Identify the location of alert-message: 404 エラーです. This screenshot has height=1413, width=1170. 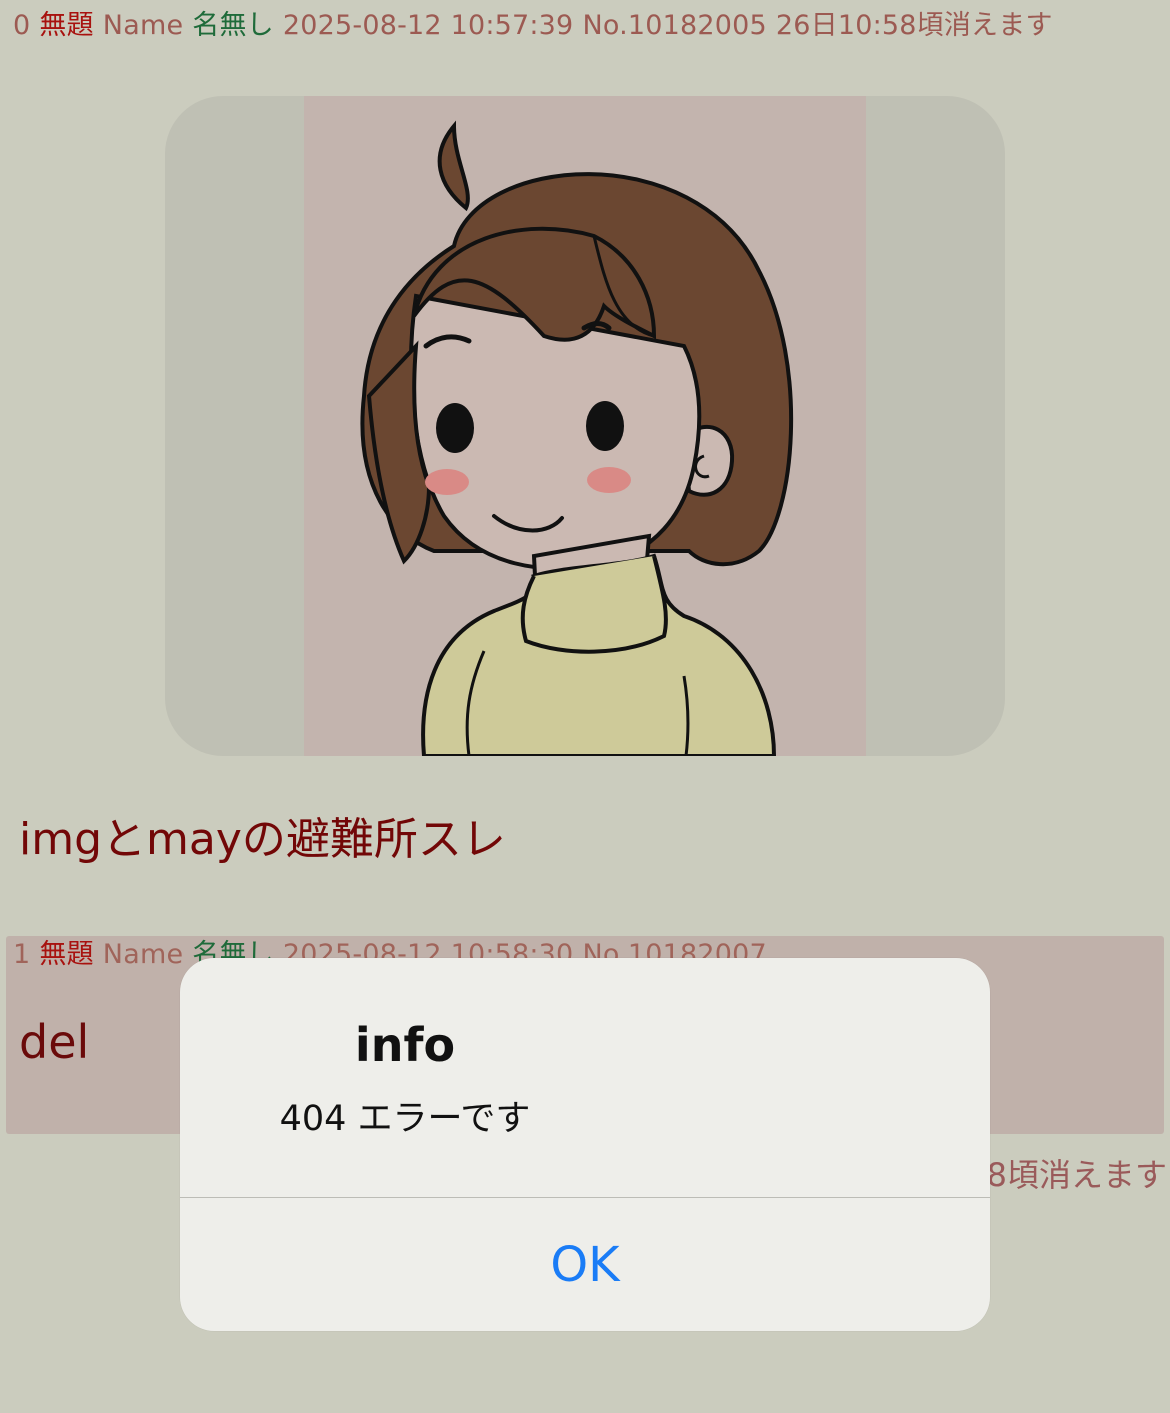
(405, 1119).